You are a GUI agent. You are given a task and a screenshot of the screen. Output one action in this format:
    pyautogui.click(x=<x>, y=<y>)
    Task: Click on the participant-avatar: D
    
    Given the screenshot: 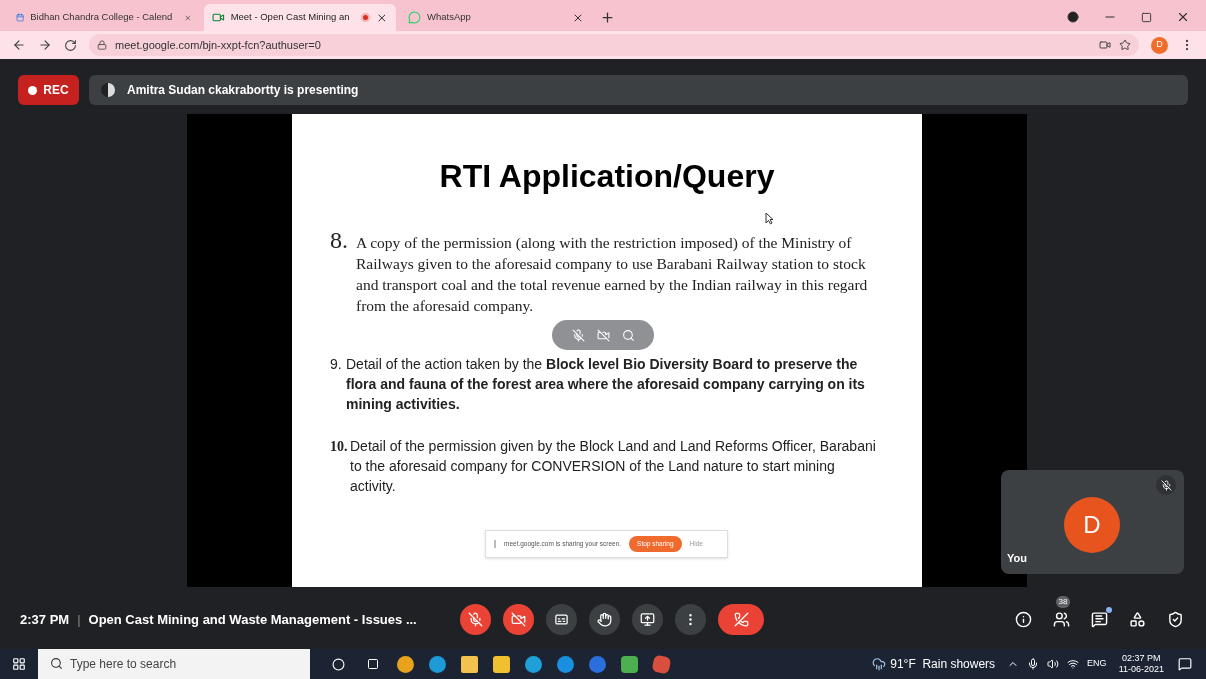 What is the action you would take?
    pyautogui.click(x=1092, y=525)
    